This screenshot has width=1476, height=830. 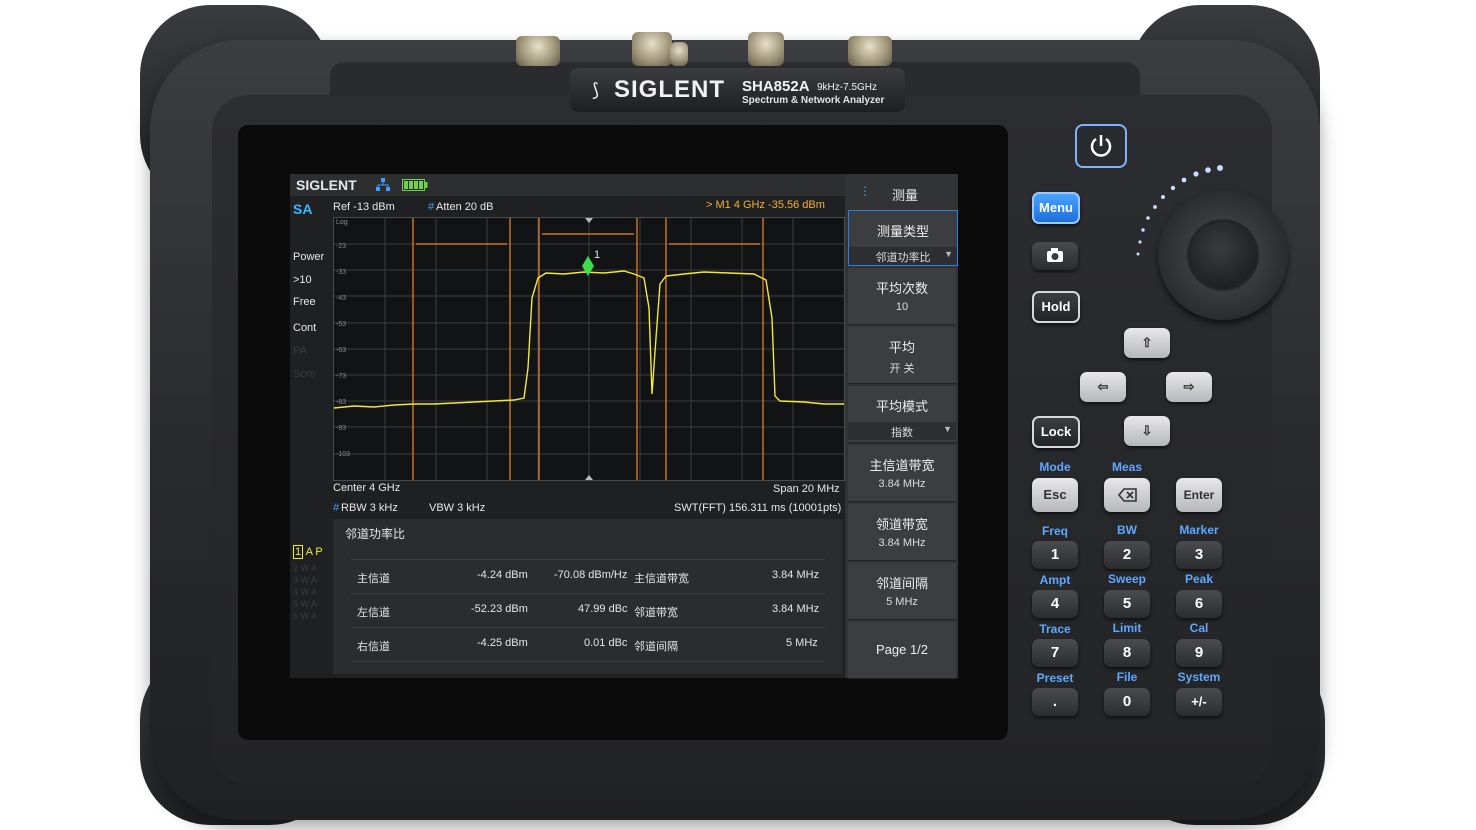 I want to click on softkey-label: 平均, so click(x=901, y=347).